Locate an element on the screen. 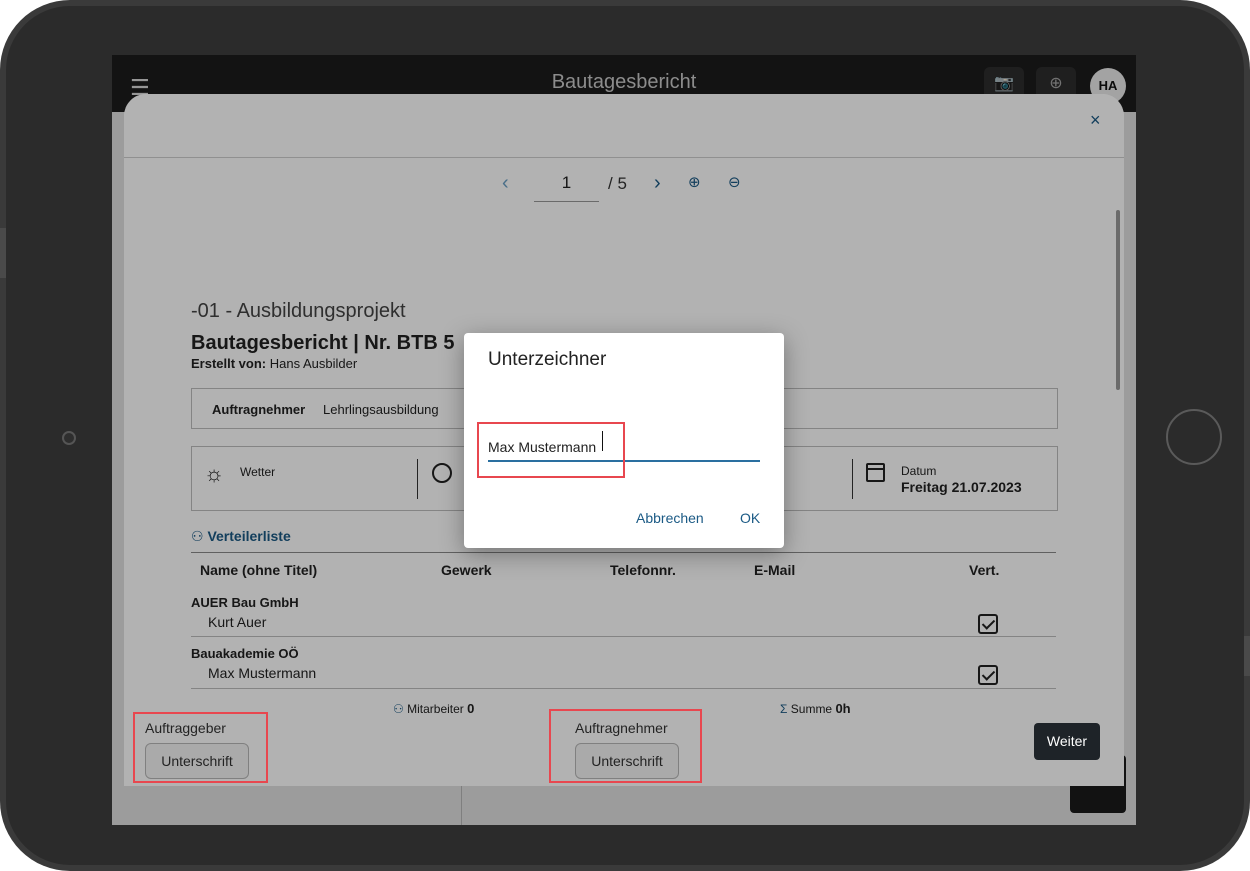 Image resolution: width=1250 pixels, height=871 pixels. highlight-box-contractor-signature is located at coordinates (625, 746).